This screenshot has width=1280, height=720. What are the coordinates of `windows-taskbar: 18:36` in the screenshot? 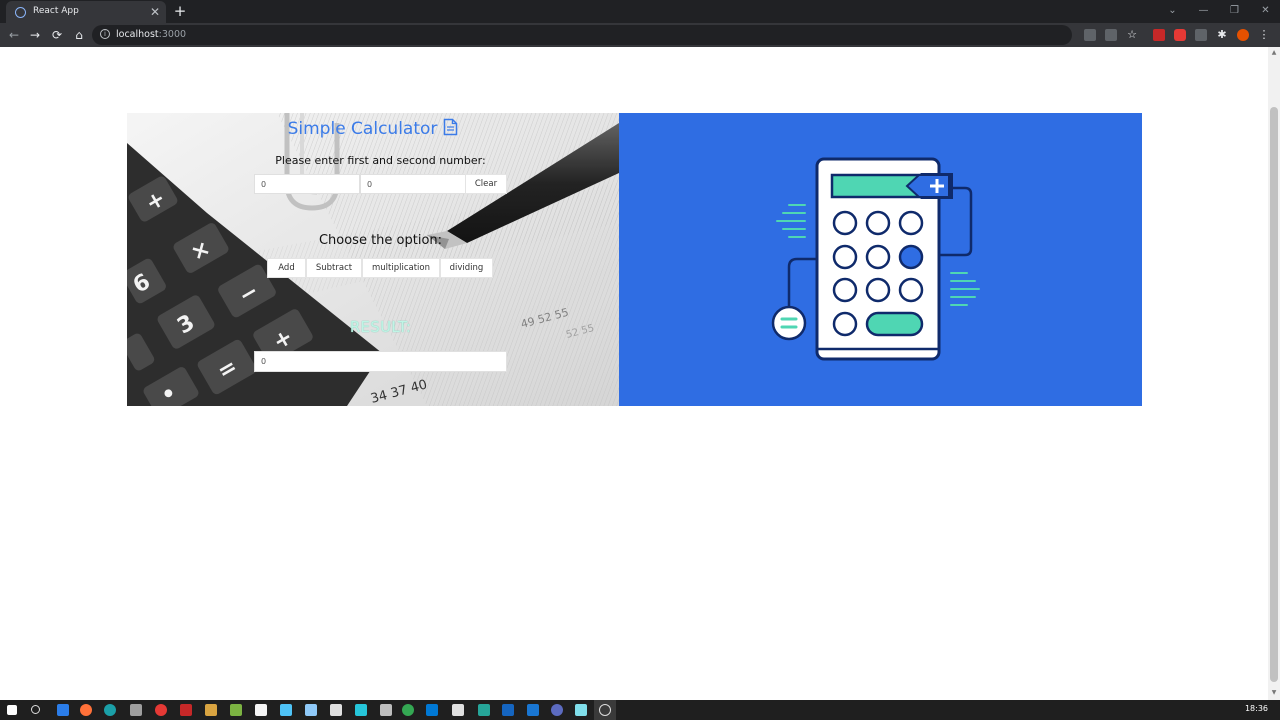 It's located at (640, 710).